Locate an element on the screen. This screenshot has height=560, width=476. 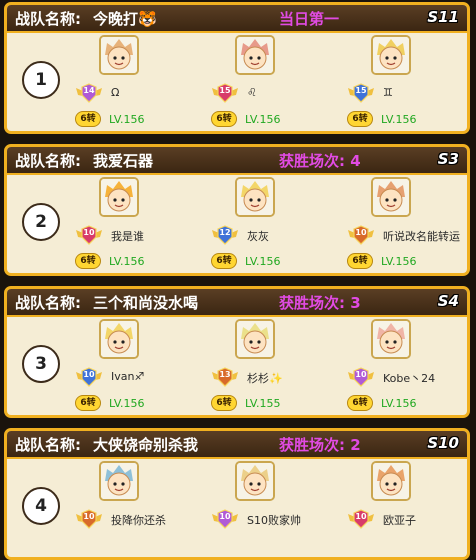
team-member: 10 Ivan♐ 6转 LV.156 is located at coordinates (150, 366).